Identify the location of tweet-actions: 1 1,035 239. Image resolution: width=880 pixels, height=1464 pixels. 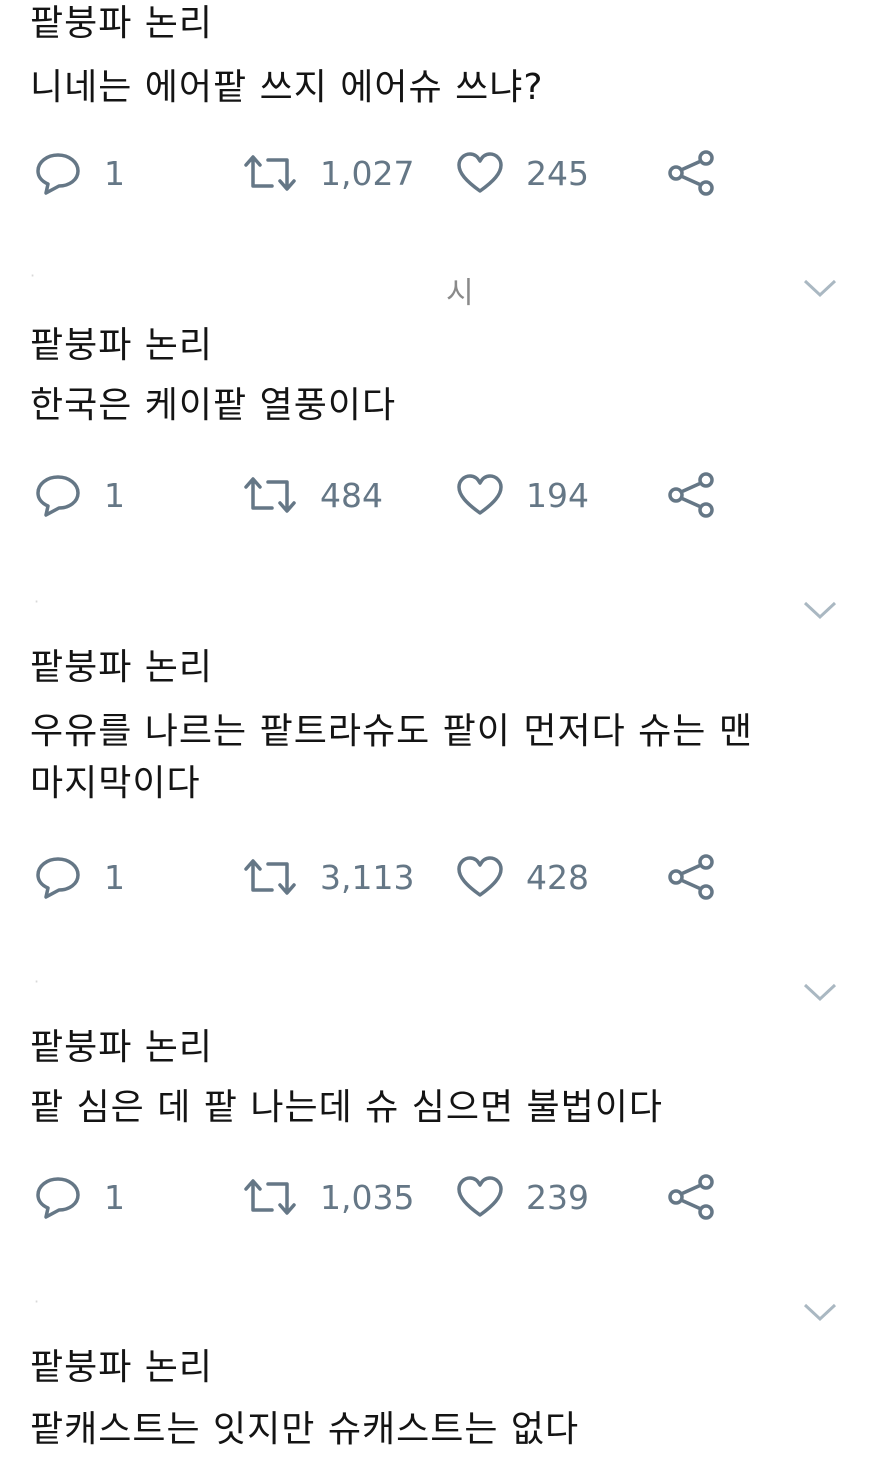
(440, 1197).